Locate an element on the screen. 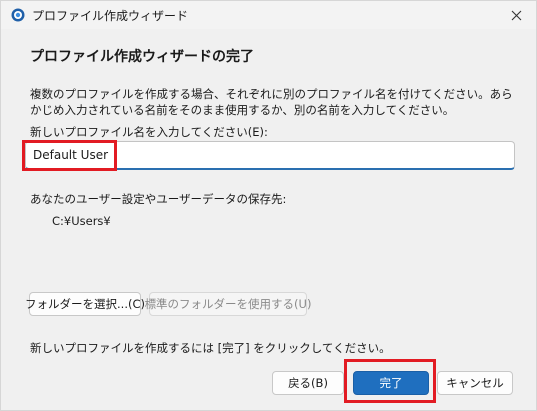 This screenshot has height=411, width=537. profile-name-label: 新しいプロファイル名を入力してください(E): is located at coordinates (149, 132).